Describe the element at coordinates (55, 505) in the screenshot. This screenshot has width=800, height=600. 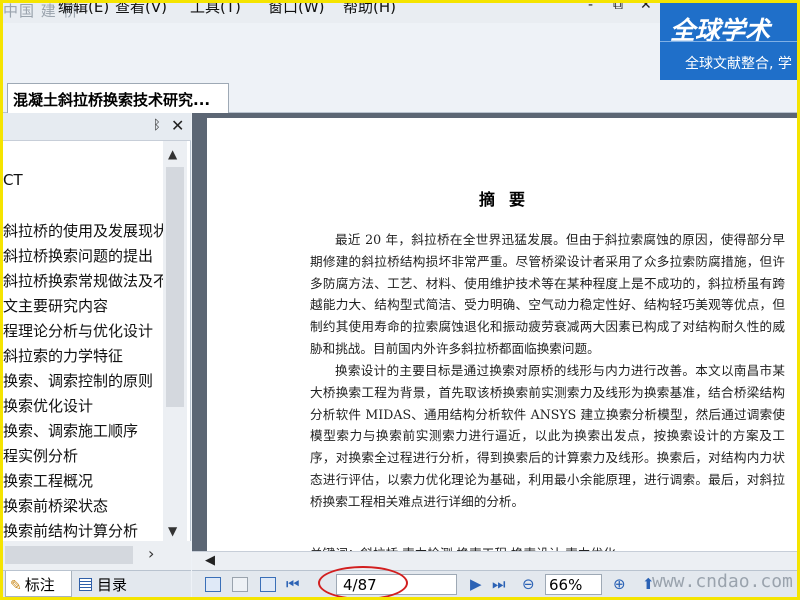
I see `toc-item: 换索前桥梁状态` at that location.